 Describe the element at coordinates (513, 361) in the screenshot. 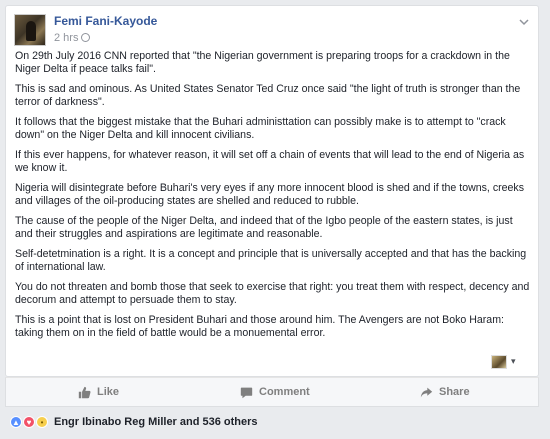

I see `caret-down-icon: ▾` at that location.